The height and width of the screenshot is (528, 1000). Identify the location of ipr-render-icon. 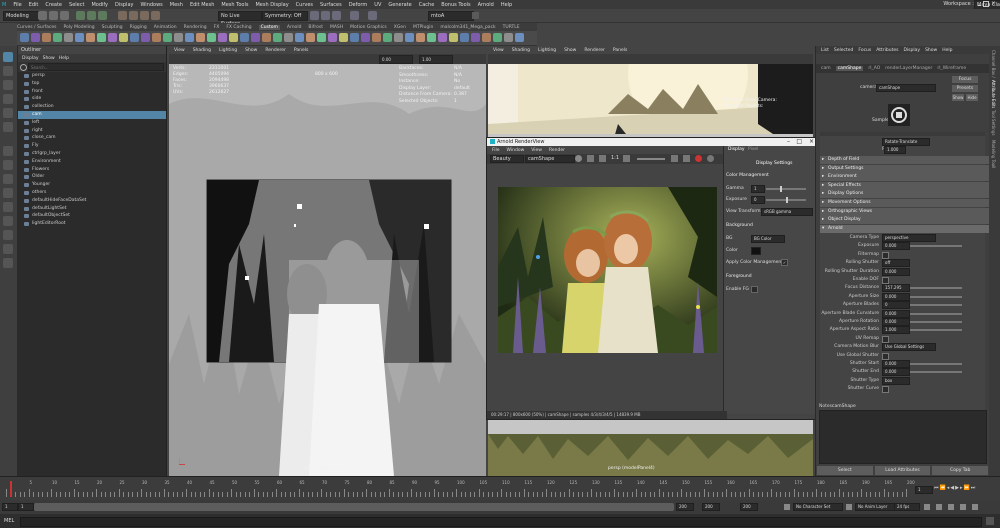
(325, 15).